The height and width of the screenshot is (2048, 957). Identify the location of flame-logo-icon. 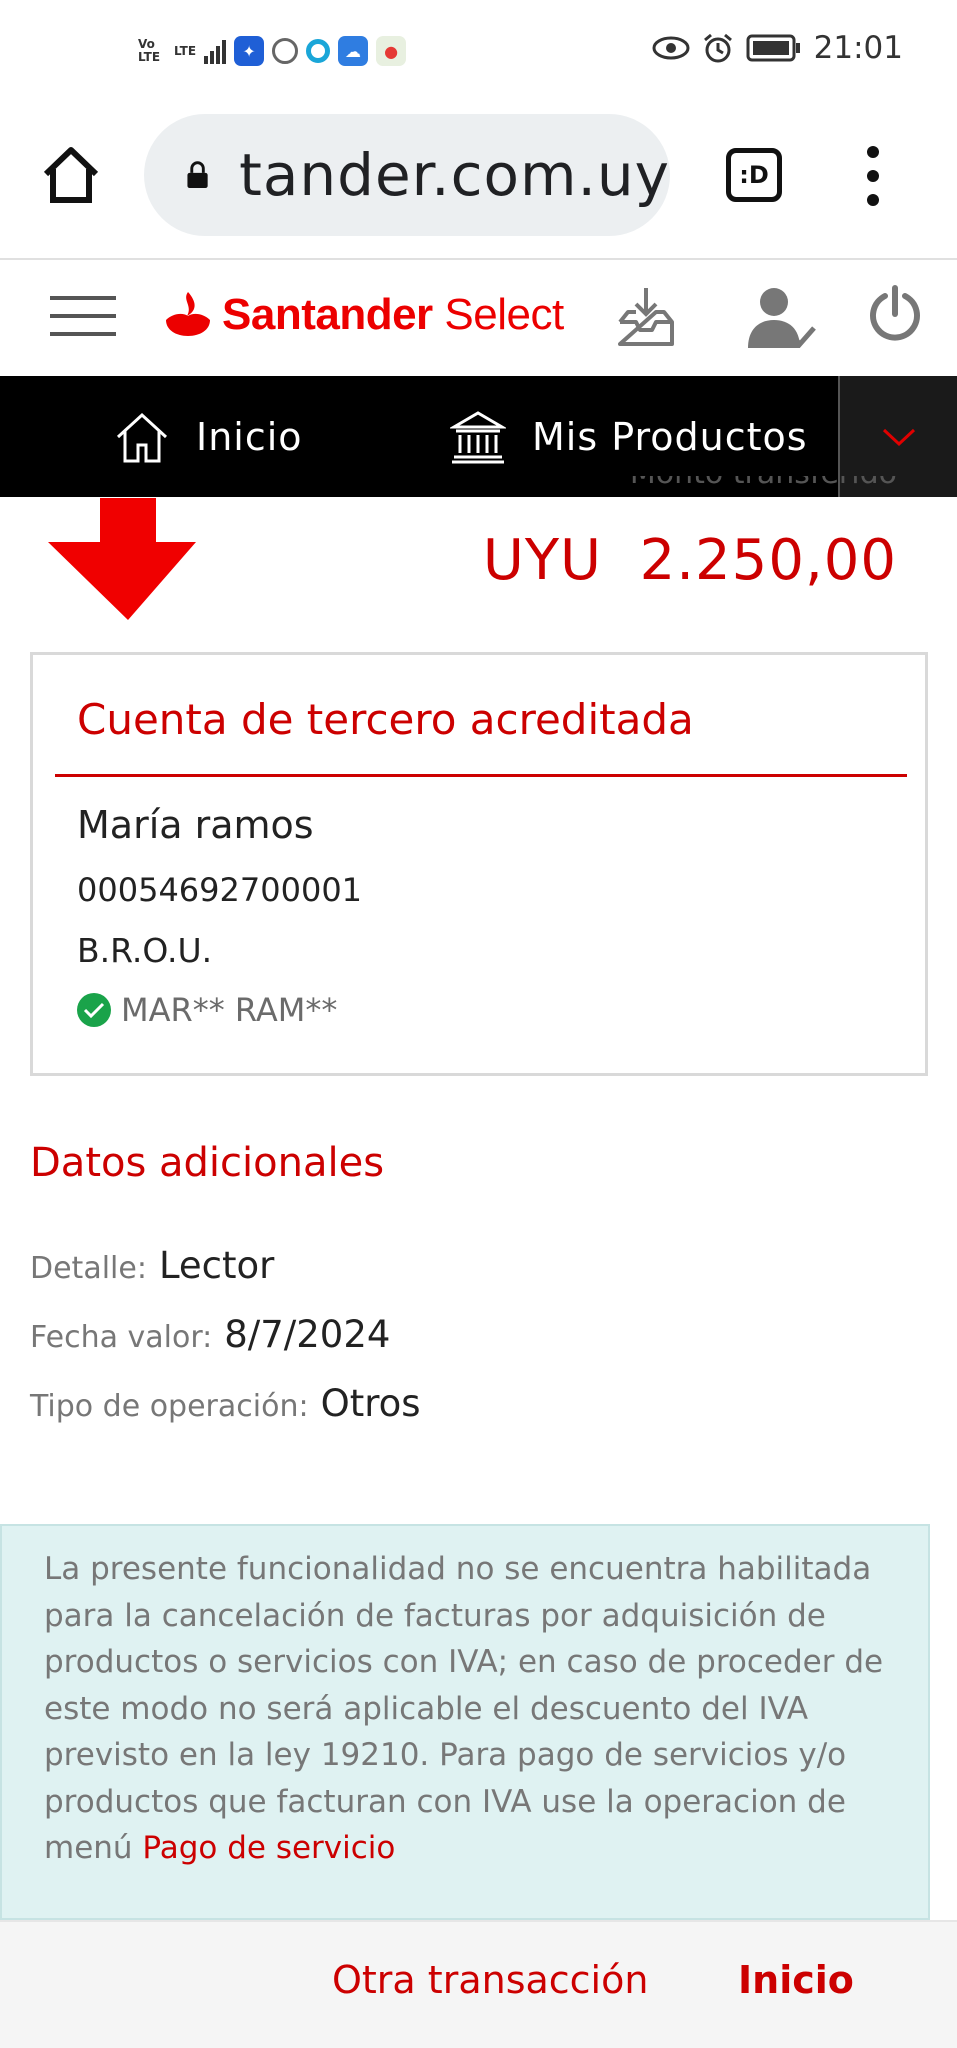
(188, 314).